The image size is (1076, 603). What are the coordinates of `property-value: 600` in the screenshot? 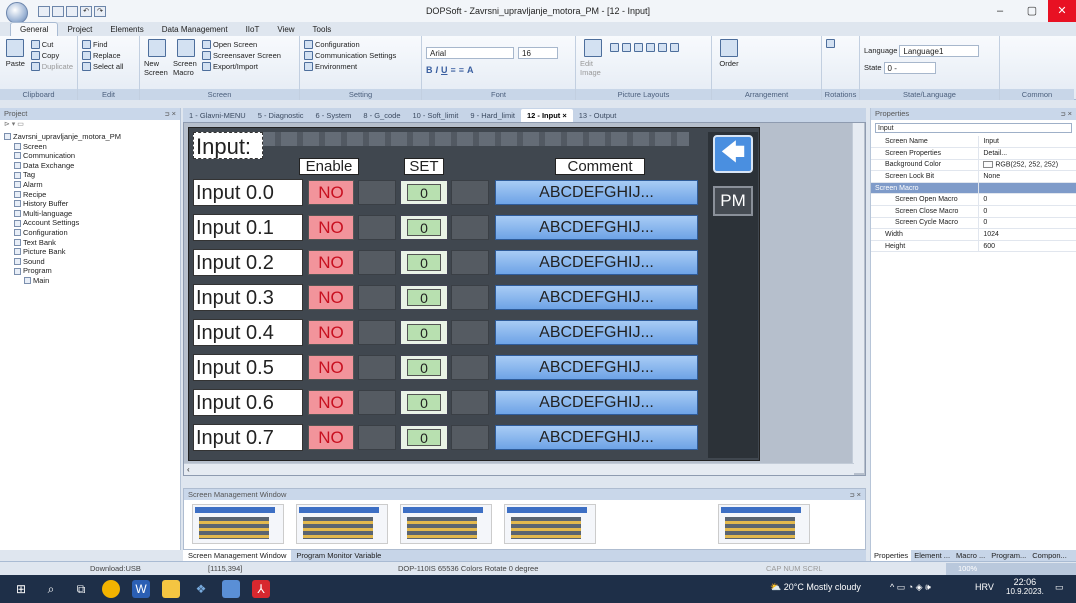 It's located at (1027, 246).